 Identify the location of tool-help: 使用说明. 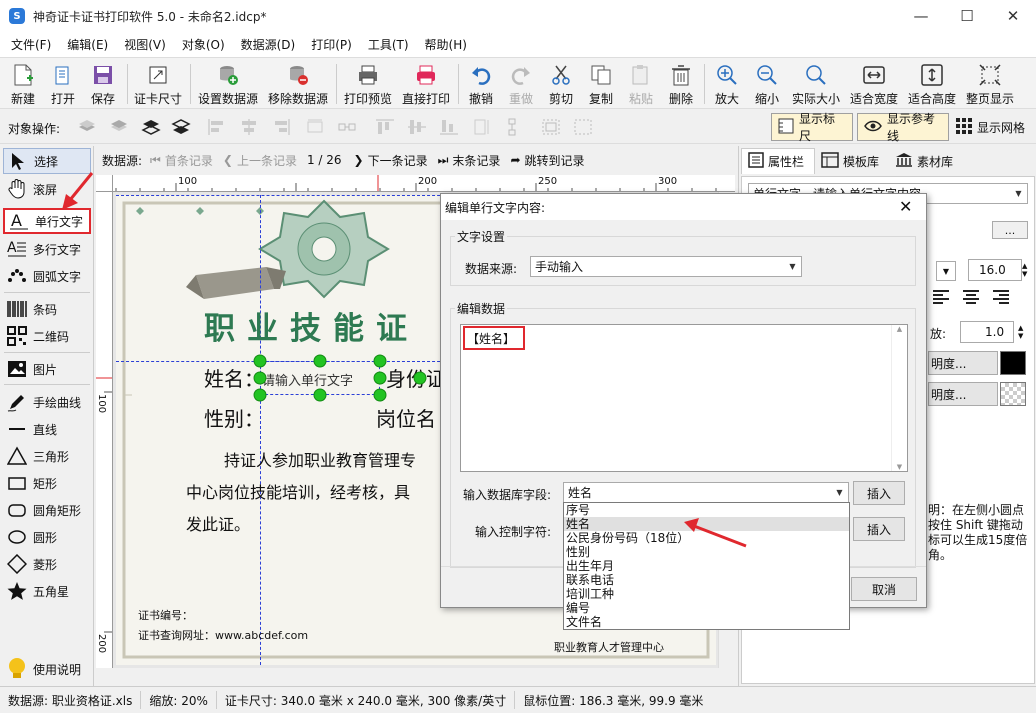
(47, 669).